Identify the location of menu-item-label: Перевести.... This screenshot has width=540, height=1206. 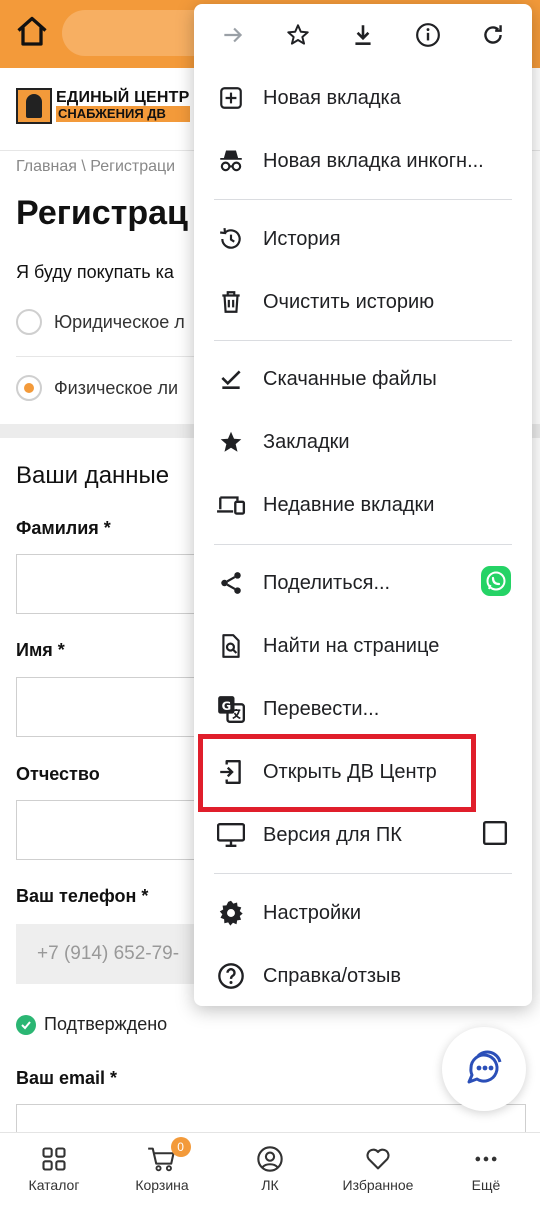
(321, 708).